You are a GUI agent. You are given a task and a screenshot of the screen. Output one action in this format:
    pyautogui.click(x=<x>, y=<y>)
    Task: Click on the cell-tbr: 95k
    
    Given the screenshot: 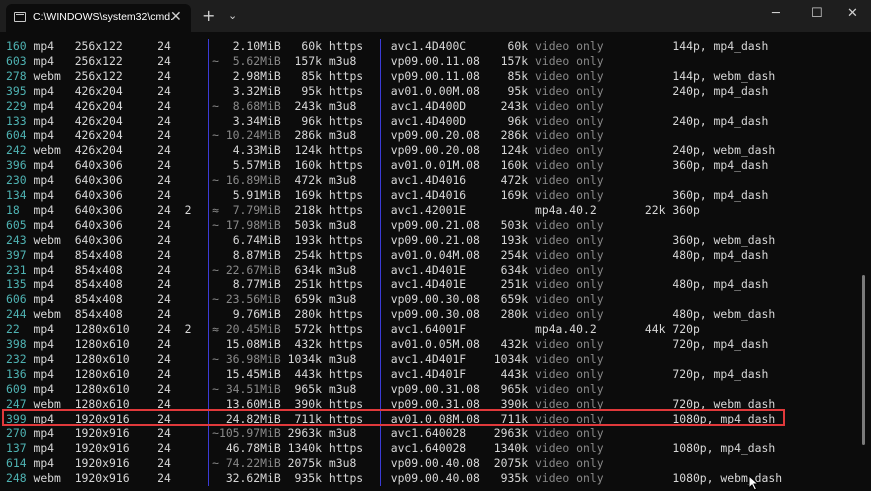 What is the action you would take?
    pyautogui.click(x=311, y=90)
    